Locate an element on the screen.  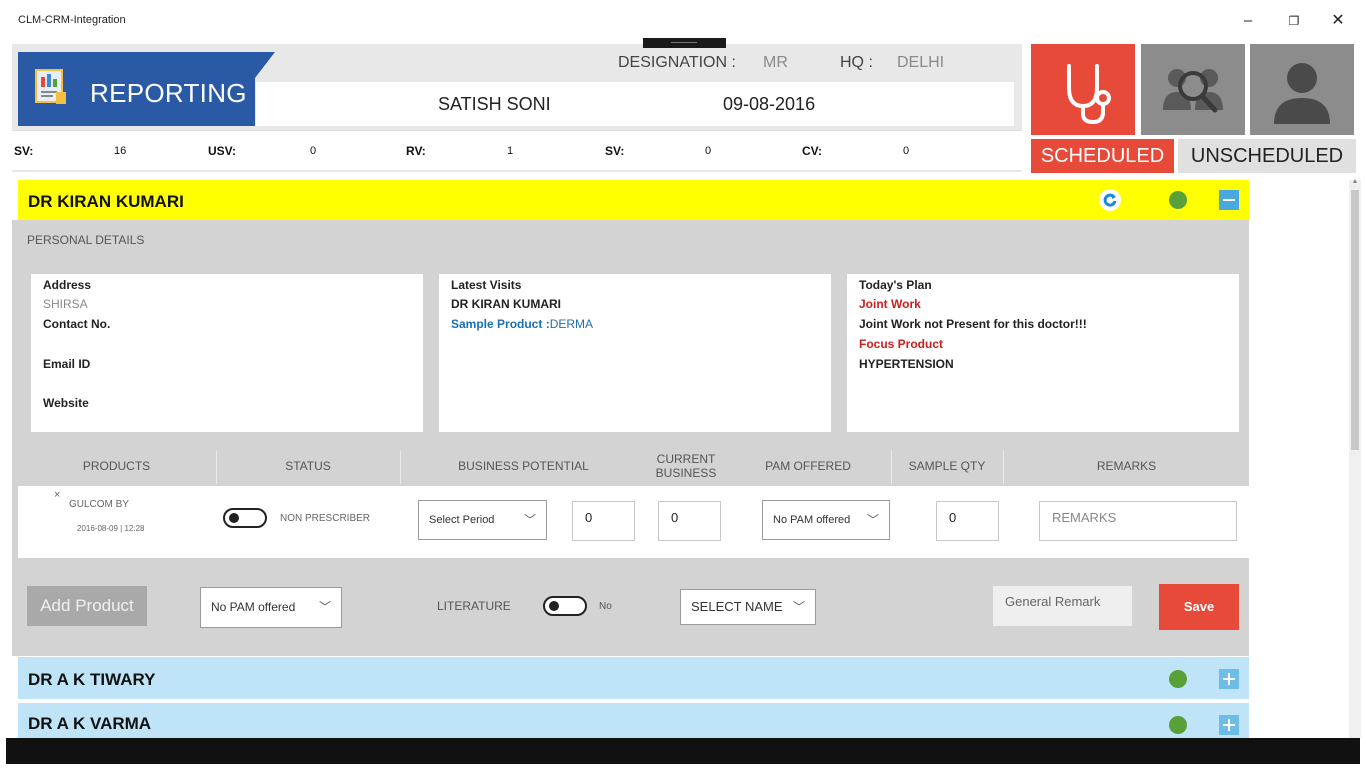
remove-product-icon: × is located at coordinates (57, 495).